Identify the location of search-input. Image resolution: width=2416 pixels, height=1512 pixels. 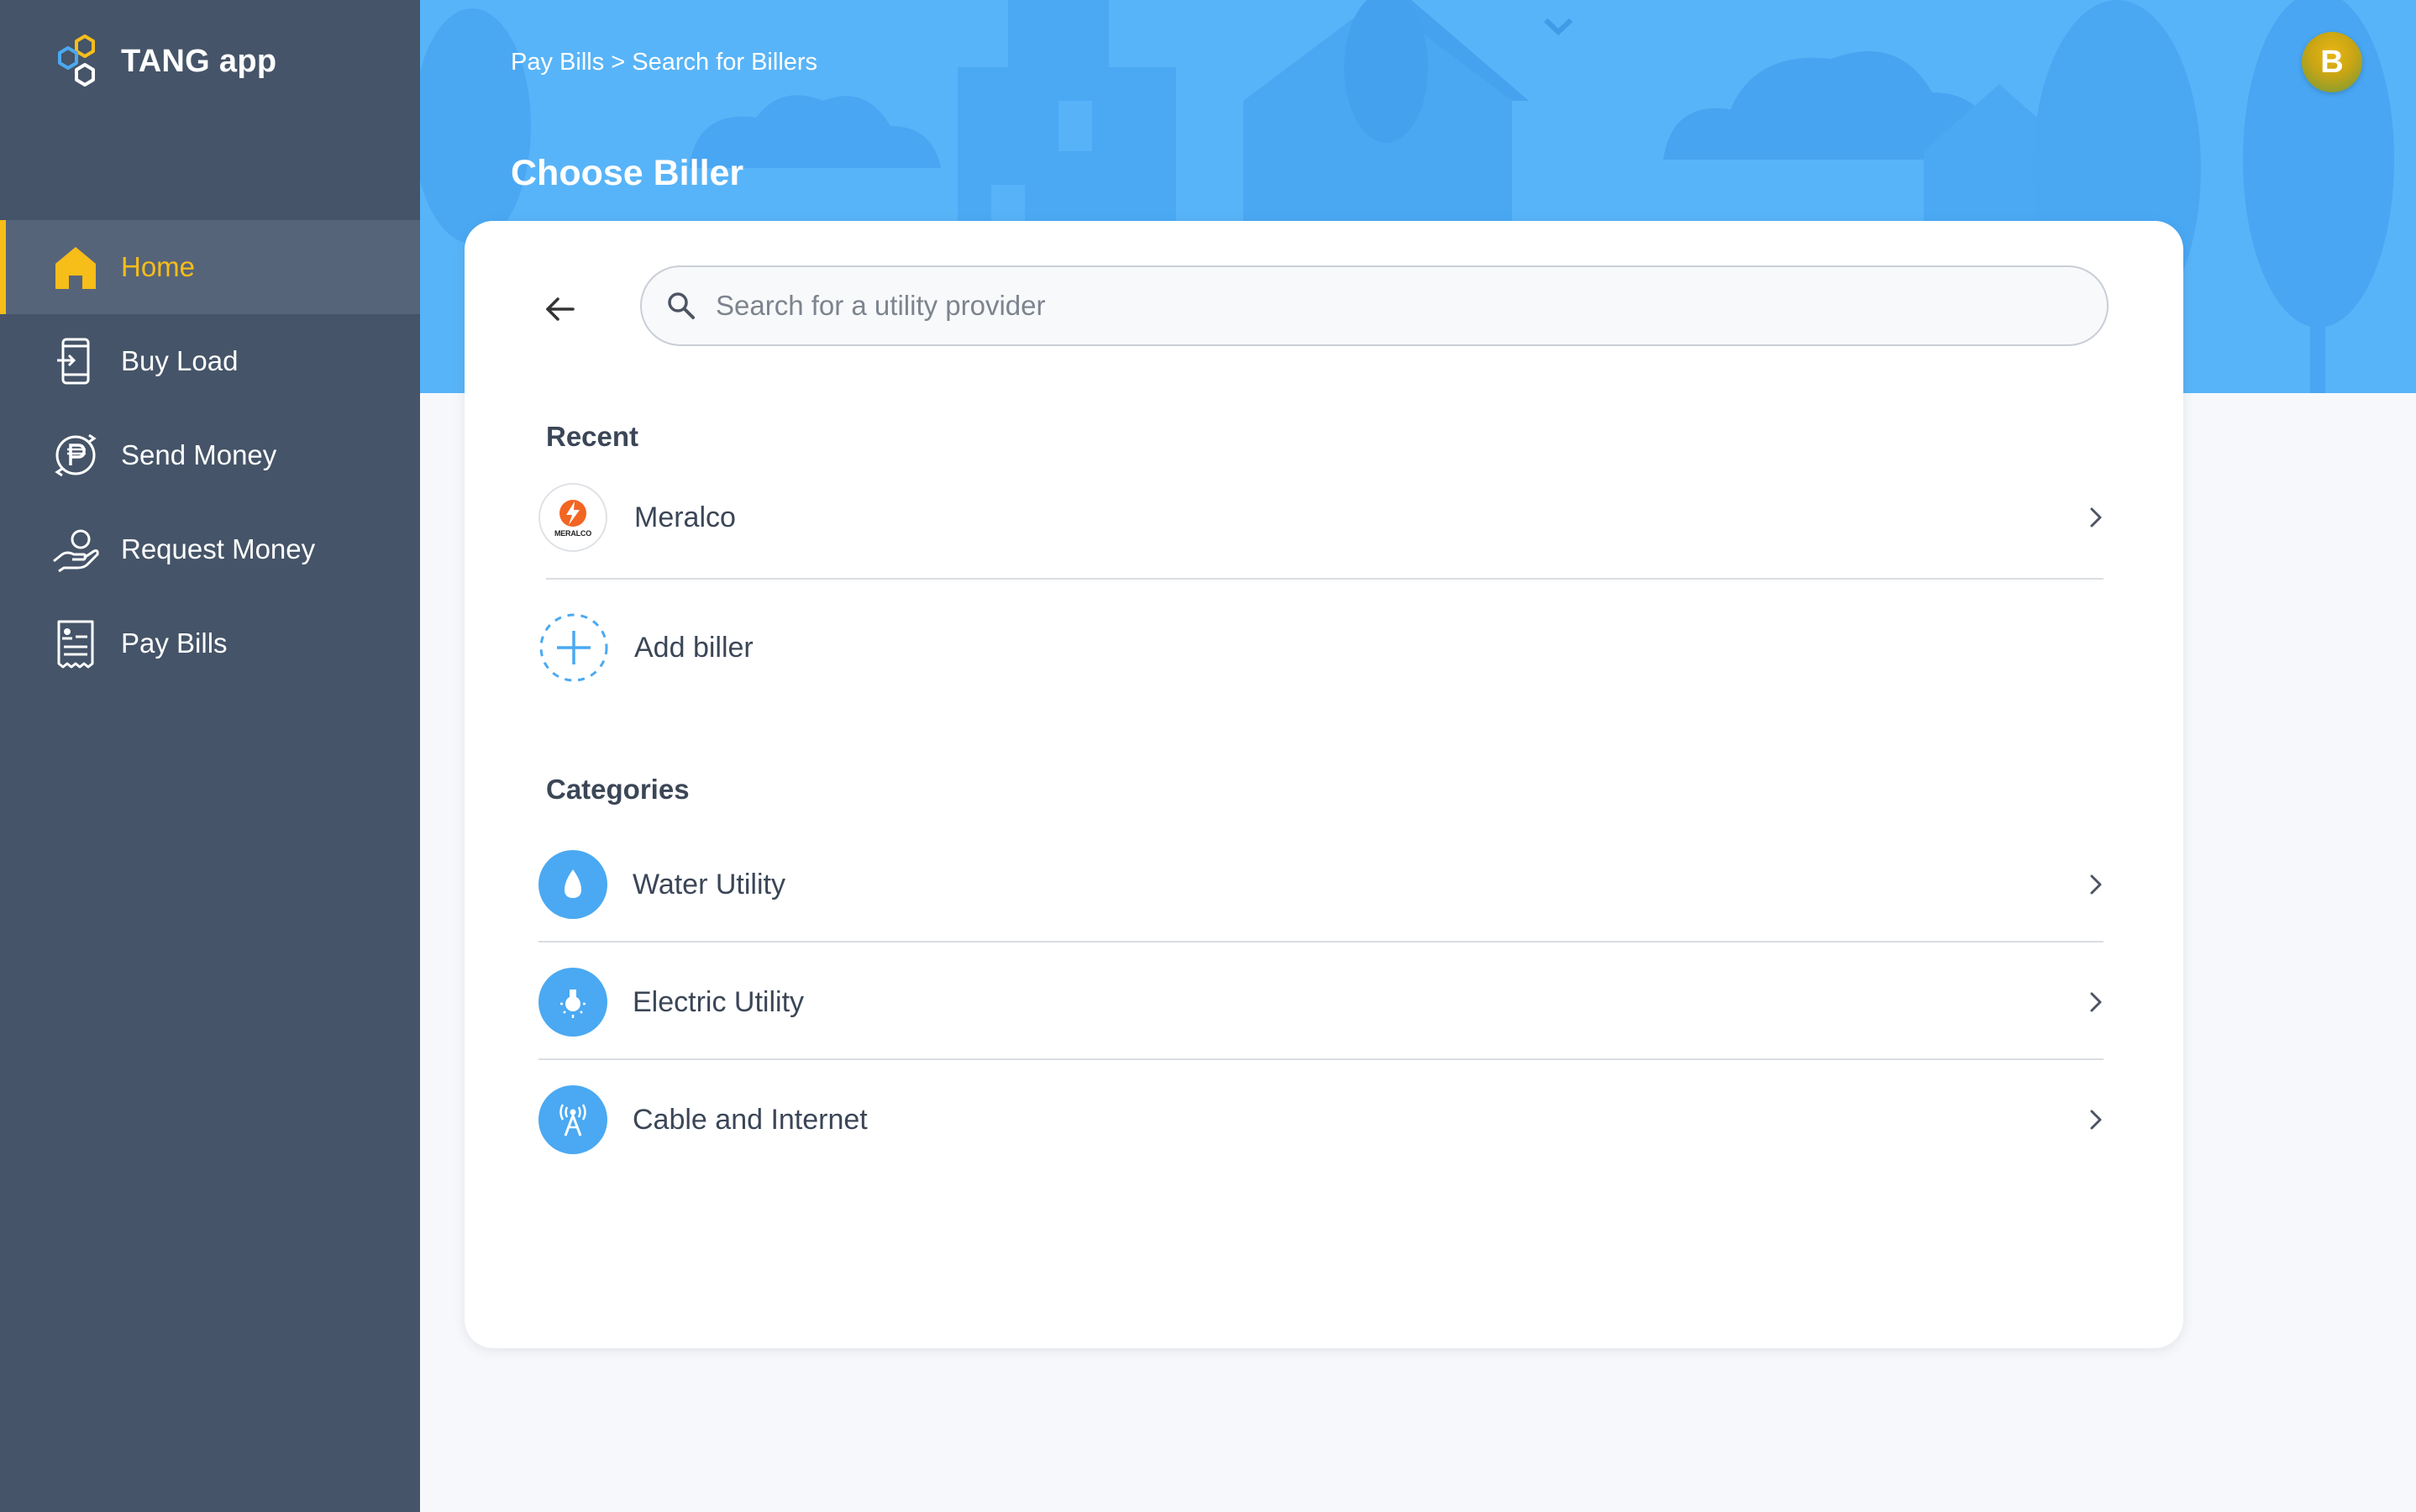
(1388, 306).